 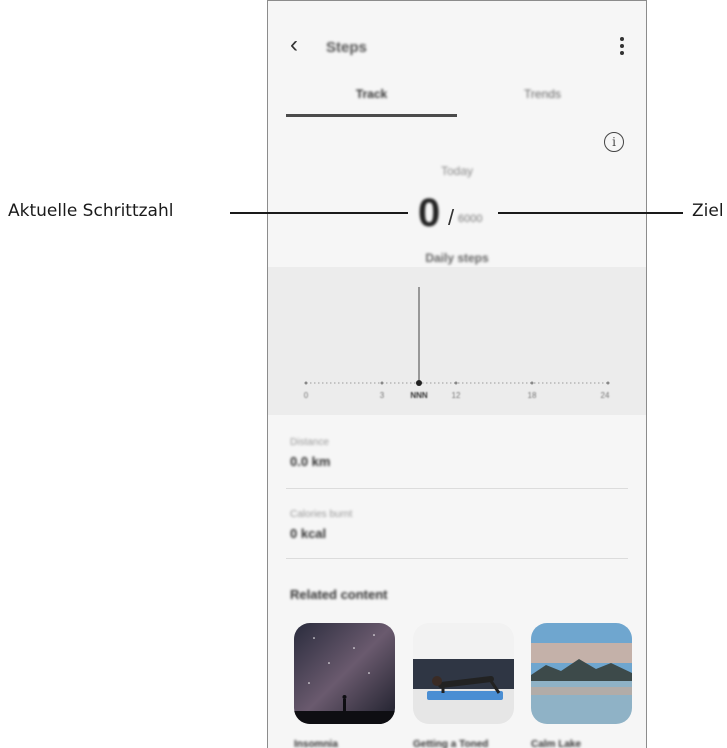 I want to click on more-options-icon, so click(x=622, y=47).